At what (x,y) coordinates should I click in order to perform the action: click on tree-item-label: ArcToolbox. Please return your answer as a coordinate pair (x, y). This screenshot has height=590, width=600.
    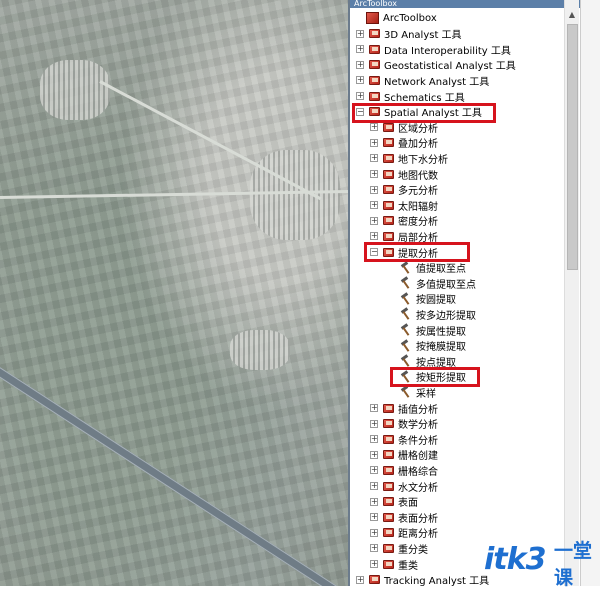
    Looking at the image, I should click on (410, 18).